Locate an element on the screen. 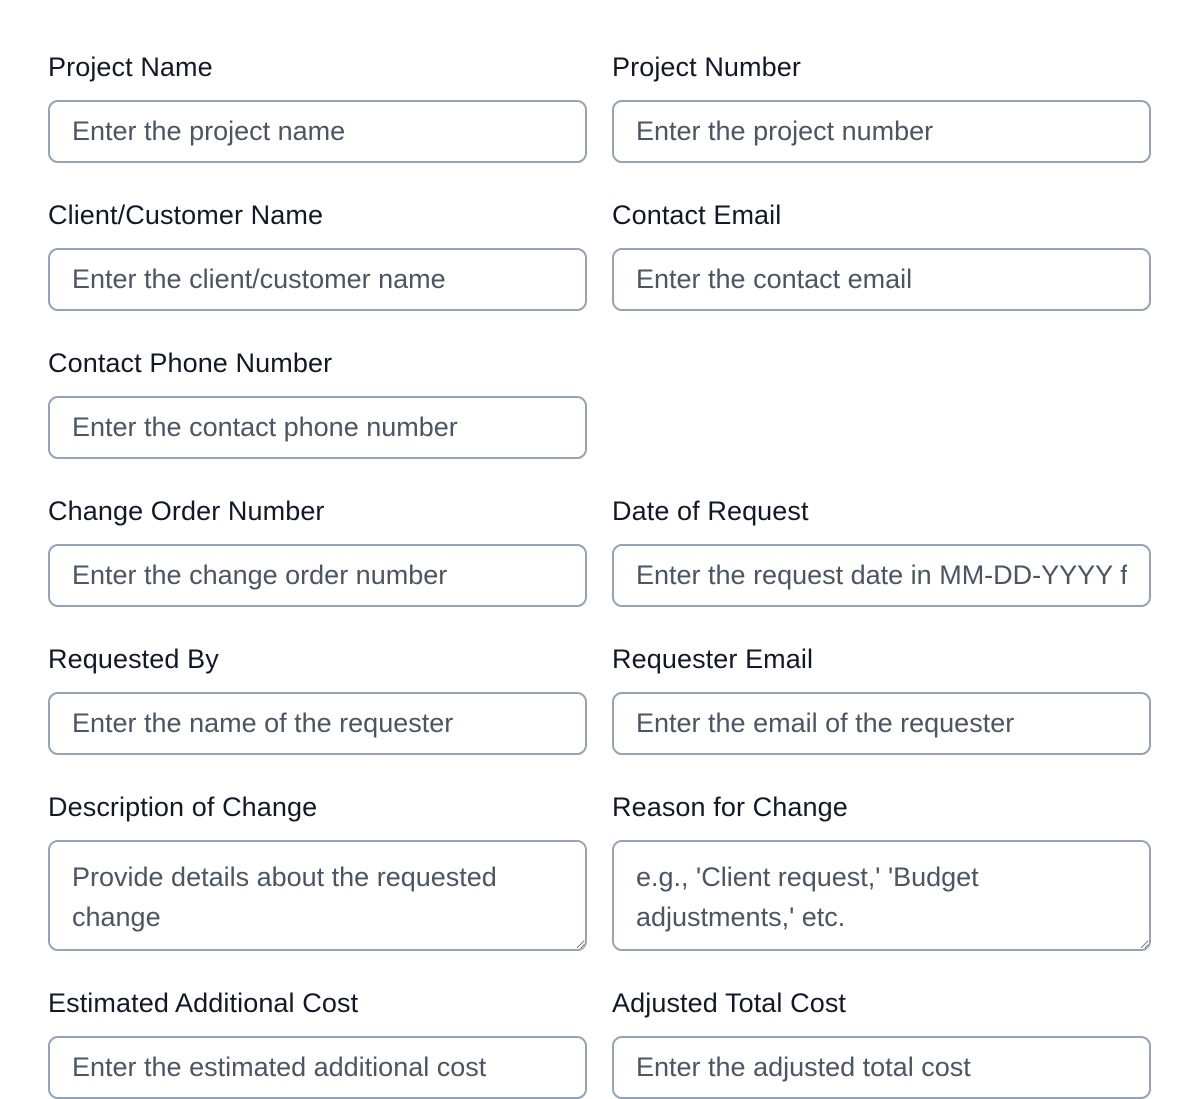 The width and height of the screenshot is (1200, 1099). form-row: Contact Phone Number is located at coordinates (600, 377).